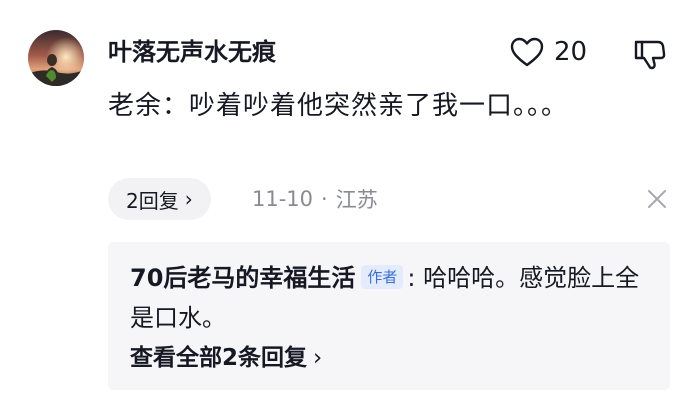 Image resolution: width=692 pixels, height=407 pixels. I want to click on dislike-button, so click(650, 54).